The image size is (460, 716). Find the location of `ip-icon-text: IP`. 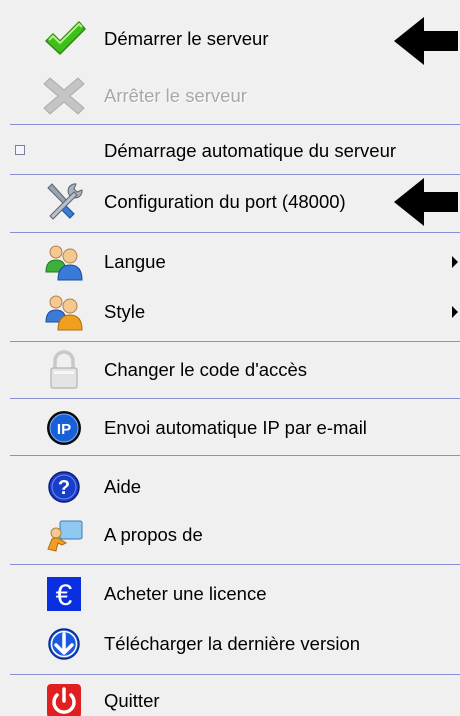

ip-icon-text: IP is located at coordinates (64, 429).